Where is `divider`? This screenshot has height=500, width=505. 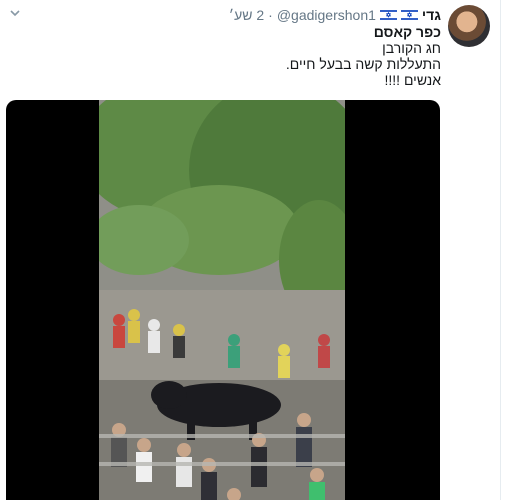 divider is located at coordinates (500, 250).